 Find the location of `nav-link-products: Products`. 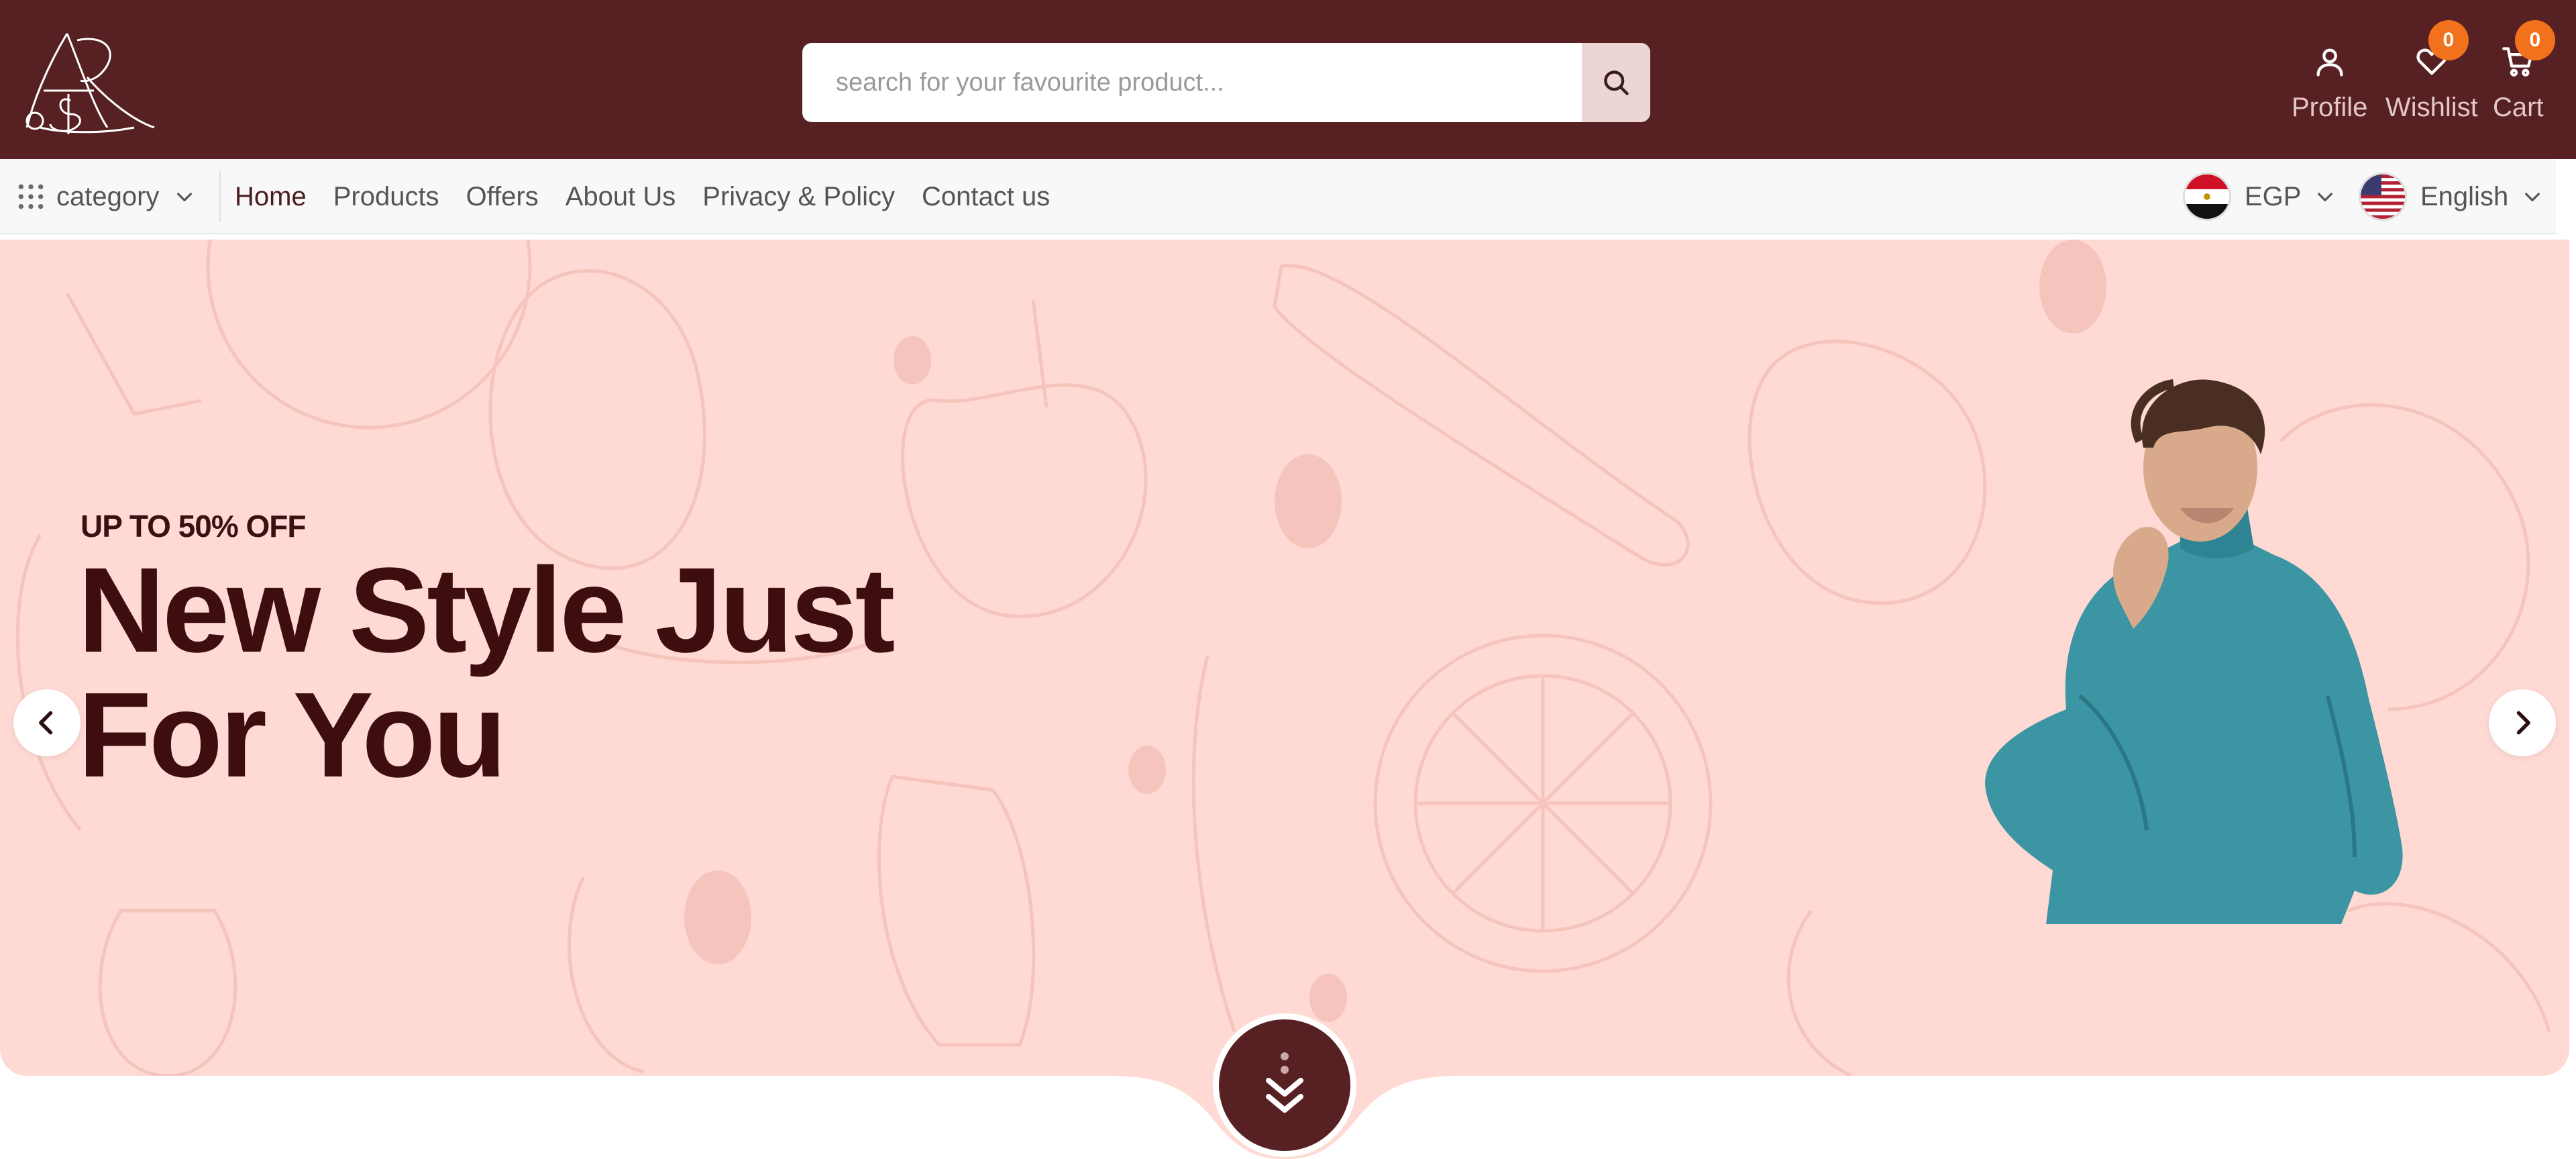

nav-link-products: Products is located at coordinates (386, 197).